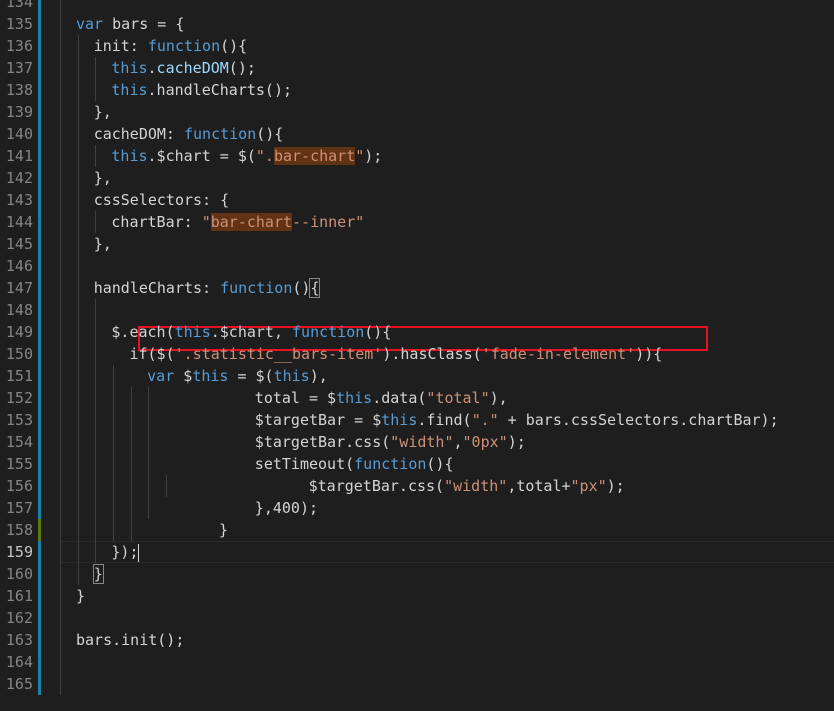 Image resolution: width=834 pixels, height=711 pixels. I want to click on code-line: 155 setTimeout(function(){, so click(417, 464).